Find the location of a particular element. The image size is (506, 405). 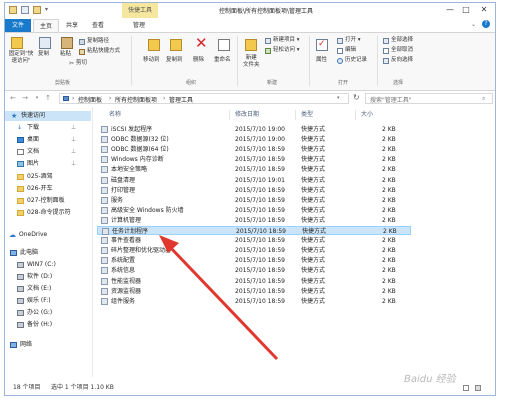

annotation-arrow is located at coordinates (219, 298).